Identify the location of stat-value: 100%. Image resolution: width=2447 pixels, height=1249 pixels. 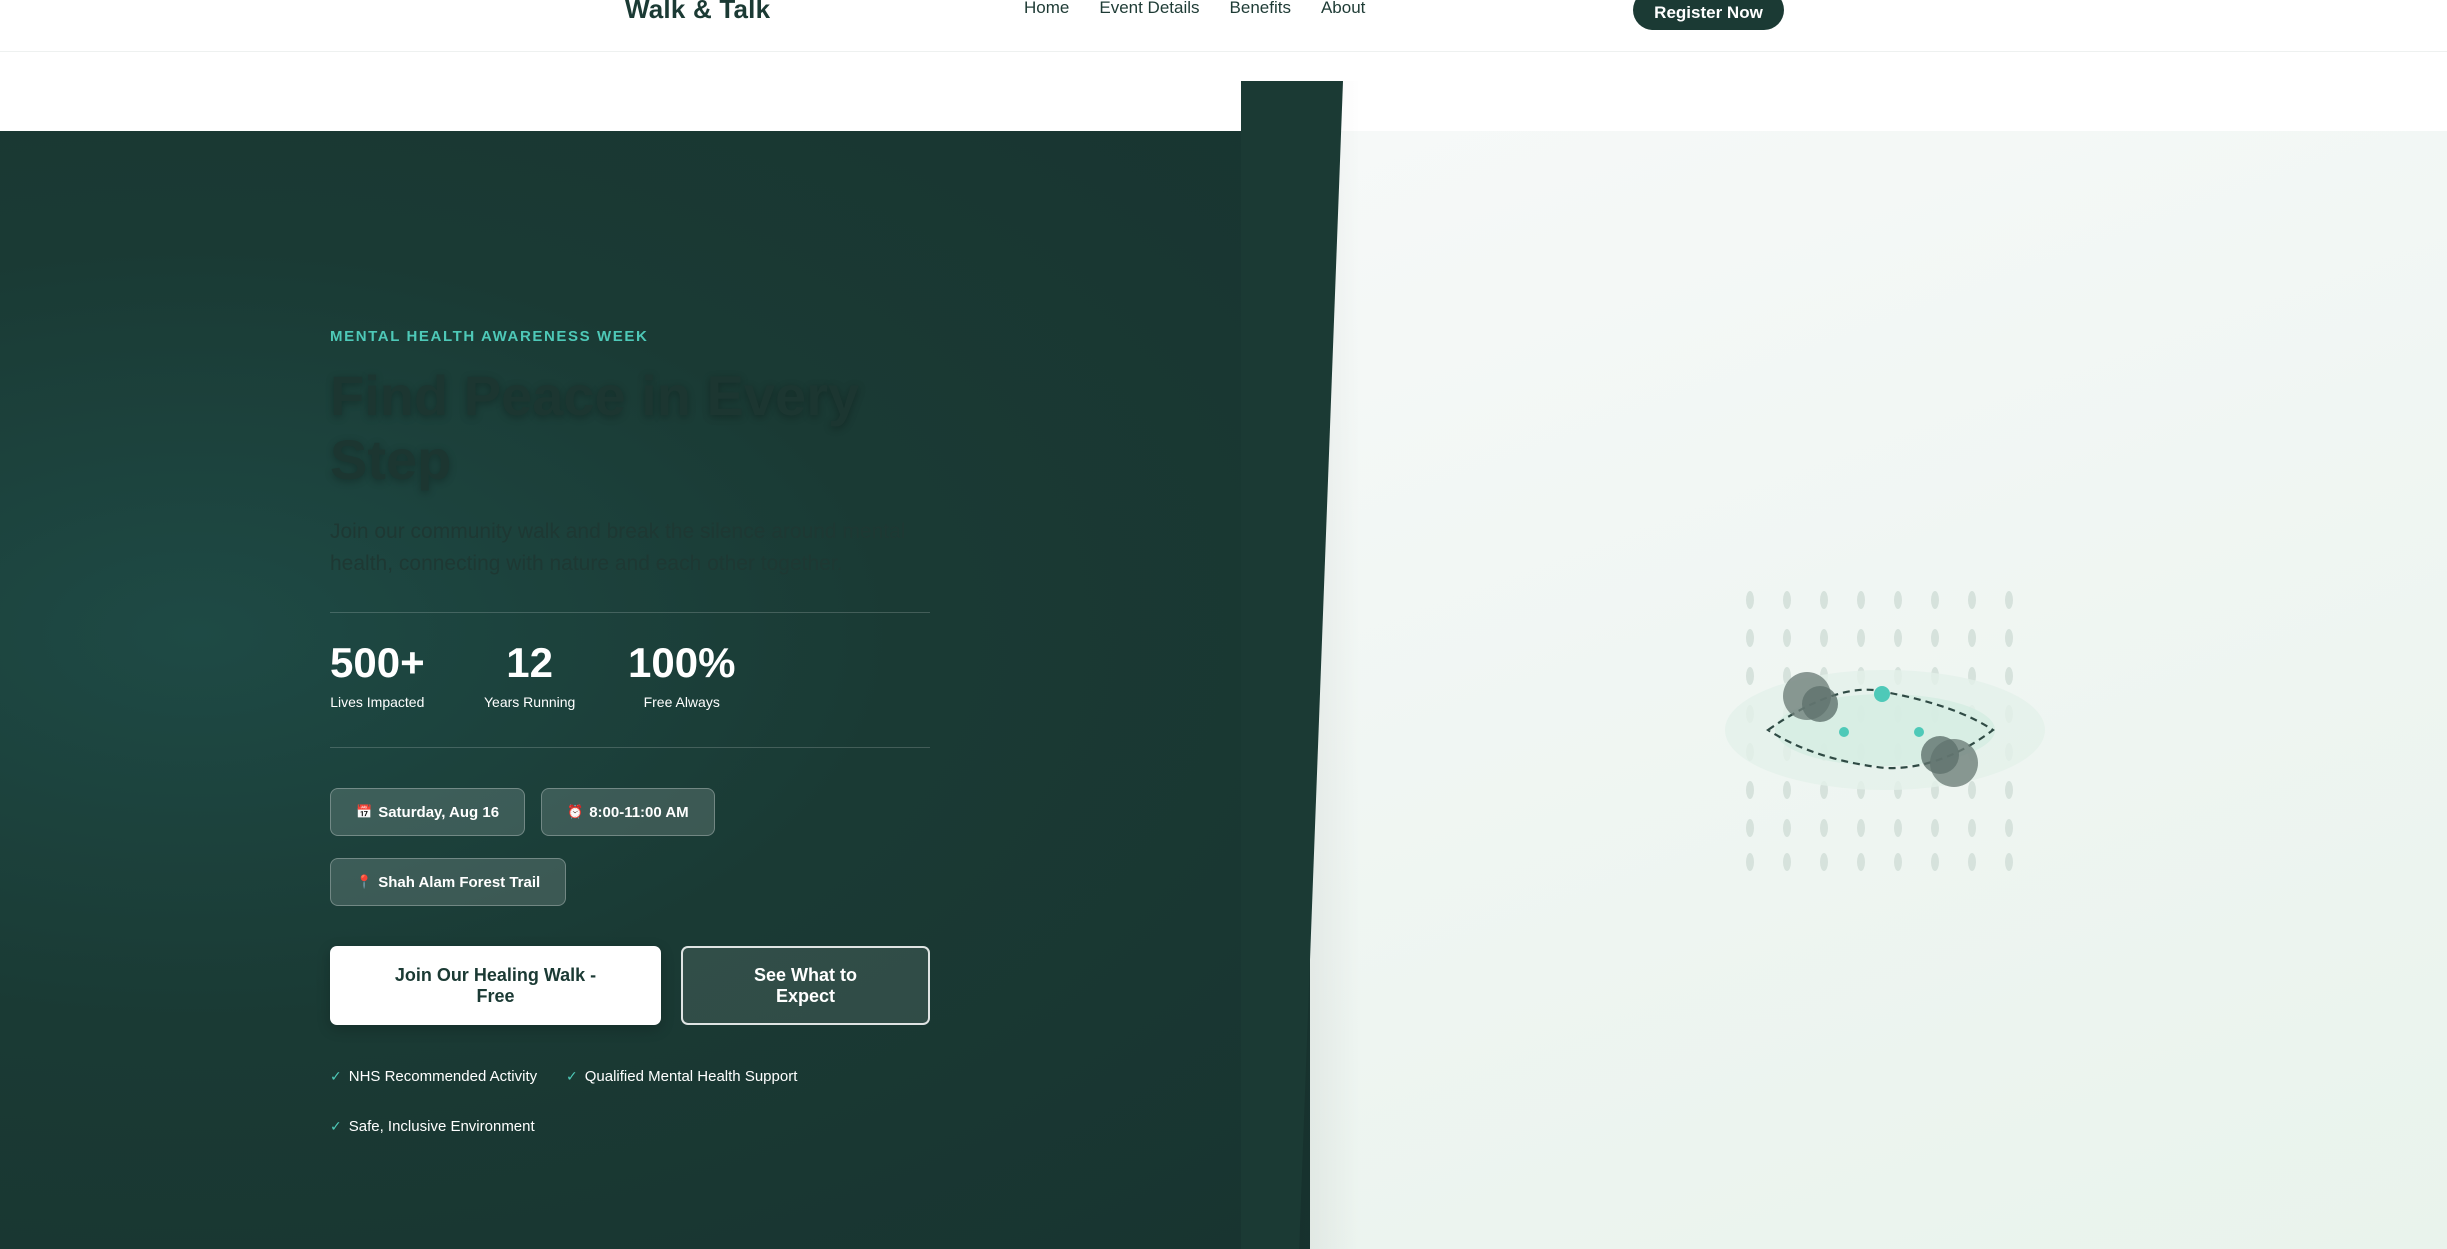
(682, 662).